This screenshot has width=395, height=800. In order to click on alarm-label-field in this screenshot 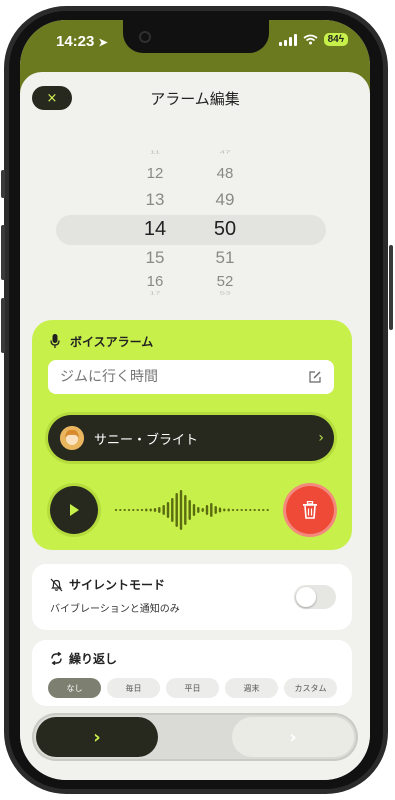, I will do `click(191, 377)`.